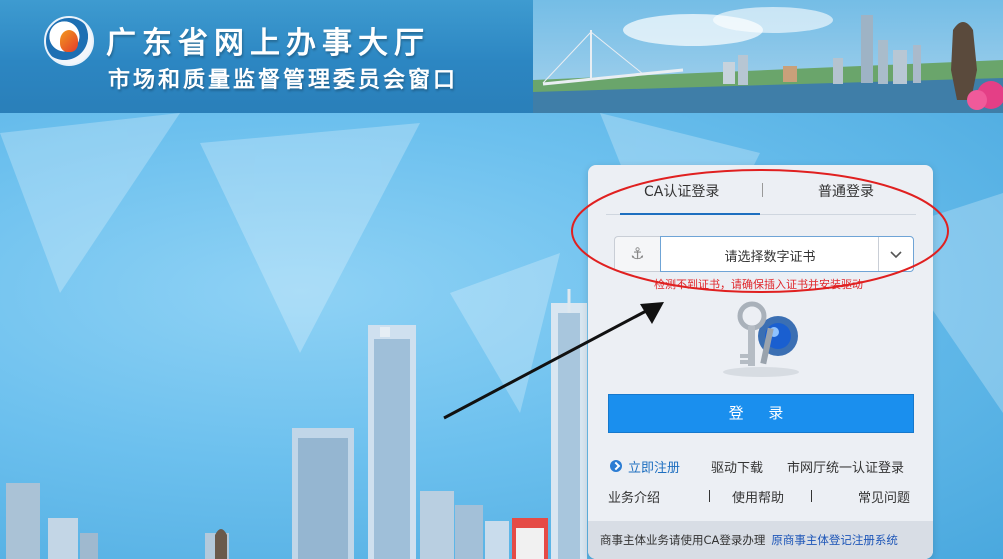 Image resolution: width=1003 pixels, height=559 pixels. Describe the element at coordinates (846, 191) in the screenshot. I see `tab-normal-login: 普通登录` at that location.